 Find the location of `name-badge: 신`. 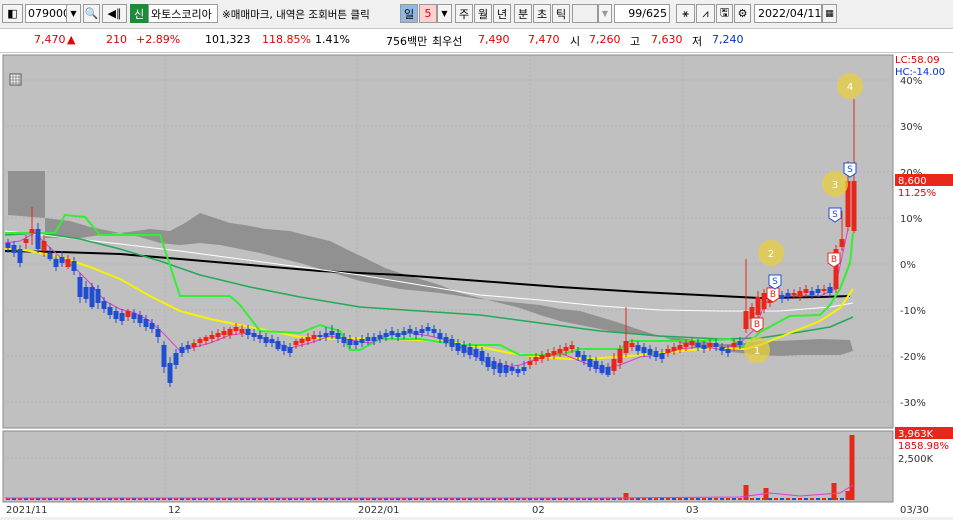

name-badge: 신 is located at coordinates (139, 13).